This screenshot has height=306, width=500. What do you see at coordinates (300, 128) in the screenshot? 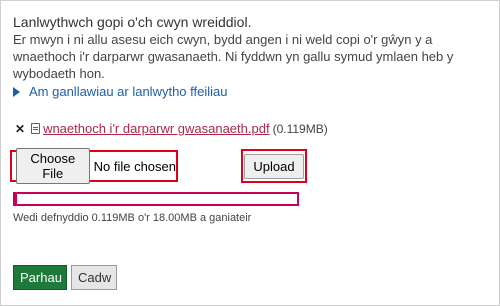
I see `file-size: (0.119MB)` at bounding box center [300, 128].